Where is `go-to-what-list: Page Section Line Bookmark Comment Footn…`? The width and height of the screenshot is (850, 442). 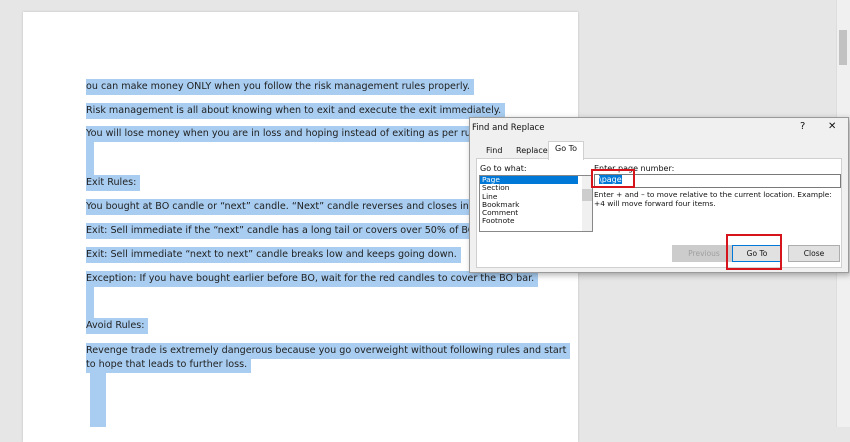 go-to-what-list: Page Section Line Bookmark Comment Footn… is located at coordinates (536, 203).